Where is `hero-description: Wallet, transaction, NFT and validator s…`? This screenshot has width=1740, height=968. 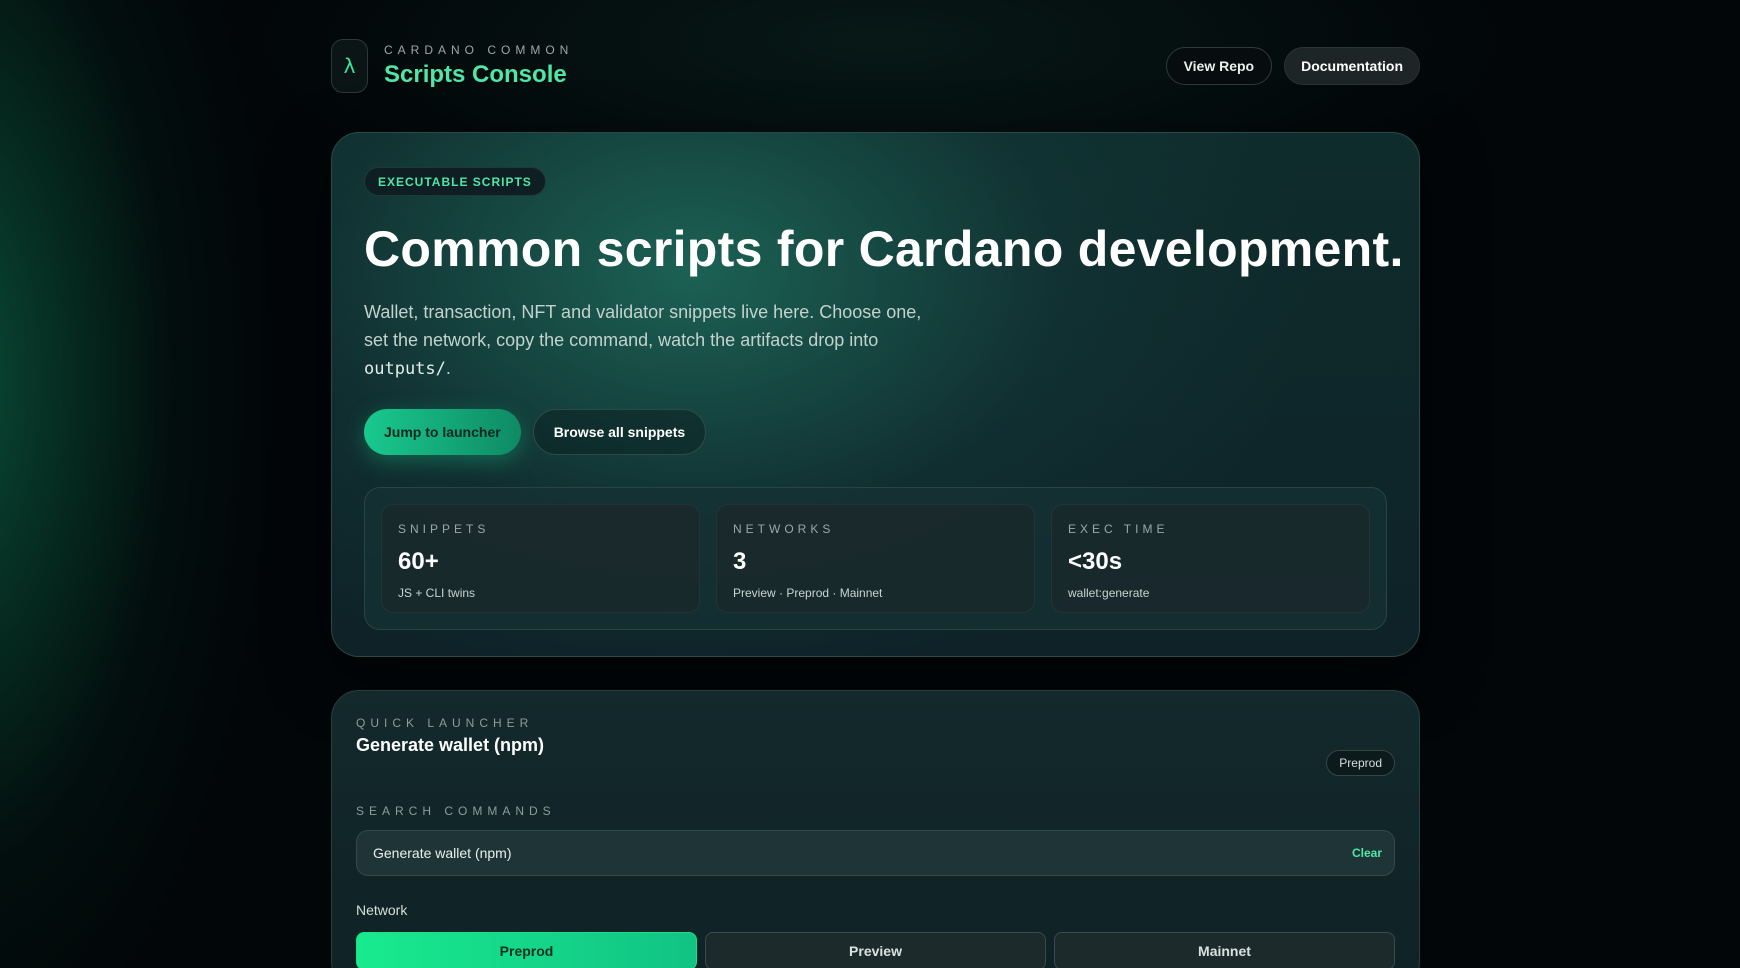
hero-description: Wallet, transaction, NFT and validator s… is located at coordinates (654, 340).